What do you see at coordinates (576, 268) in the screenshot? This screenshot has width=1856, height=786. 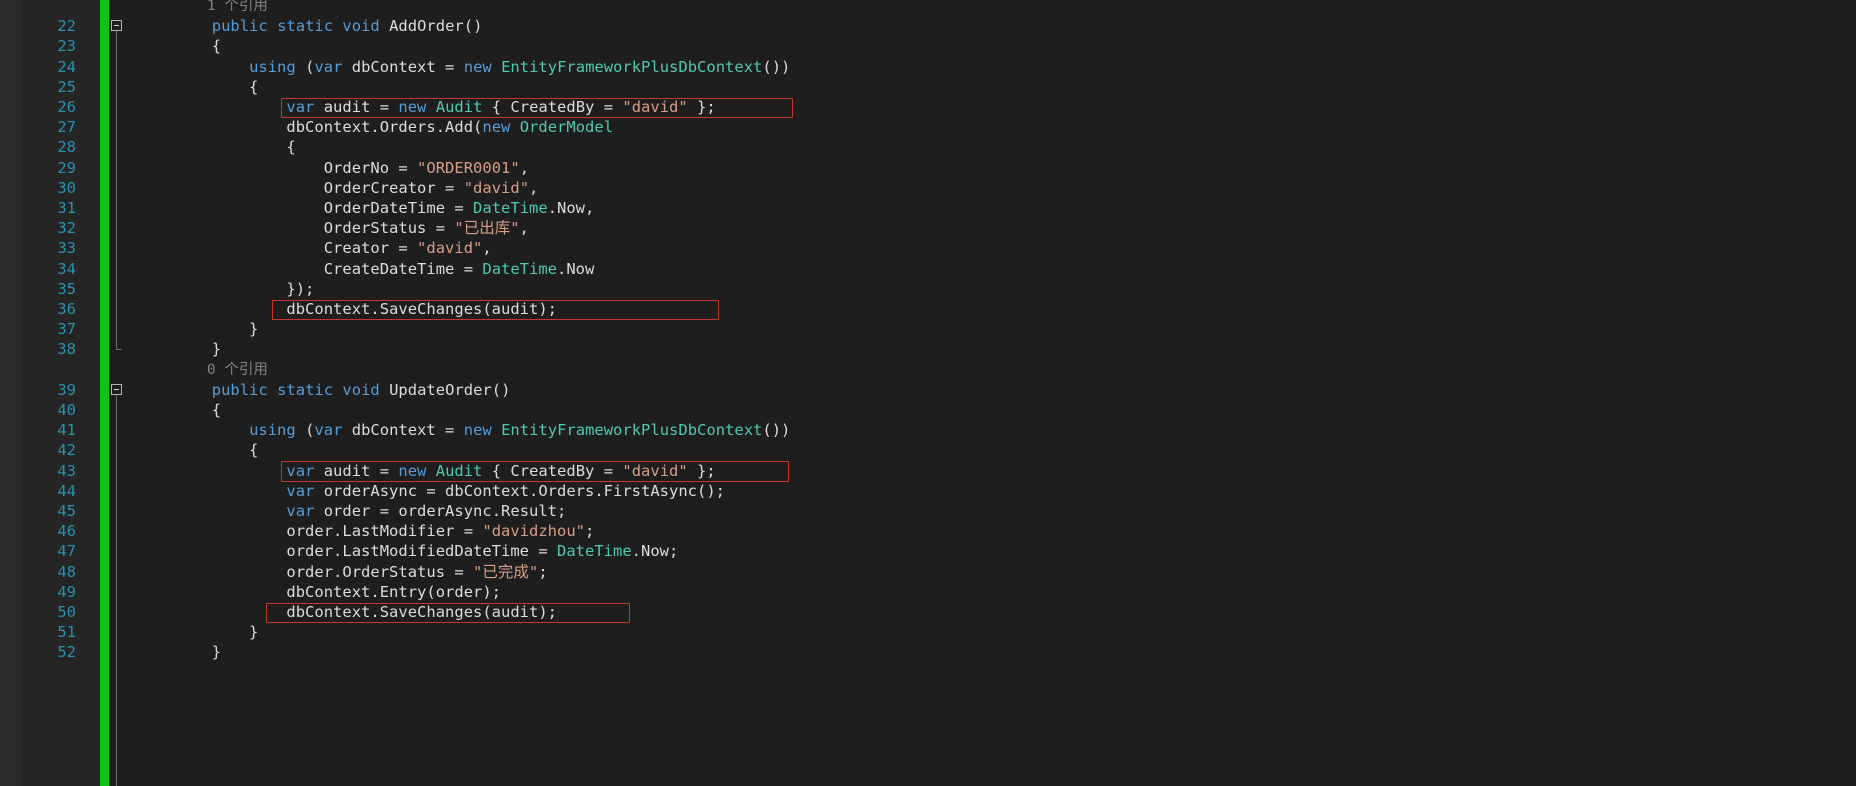 I see `code-token-pln: .Now` at bounding box center [576, 268].